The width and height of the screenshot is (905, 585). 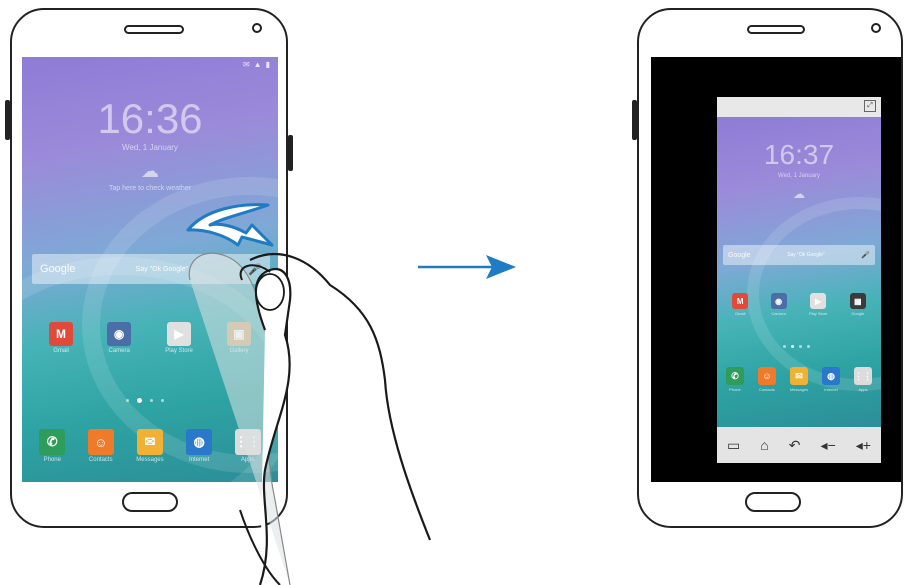 I want to click on app-shortcut: ◍ Internet, so click(x=831, y=379).